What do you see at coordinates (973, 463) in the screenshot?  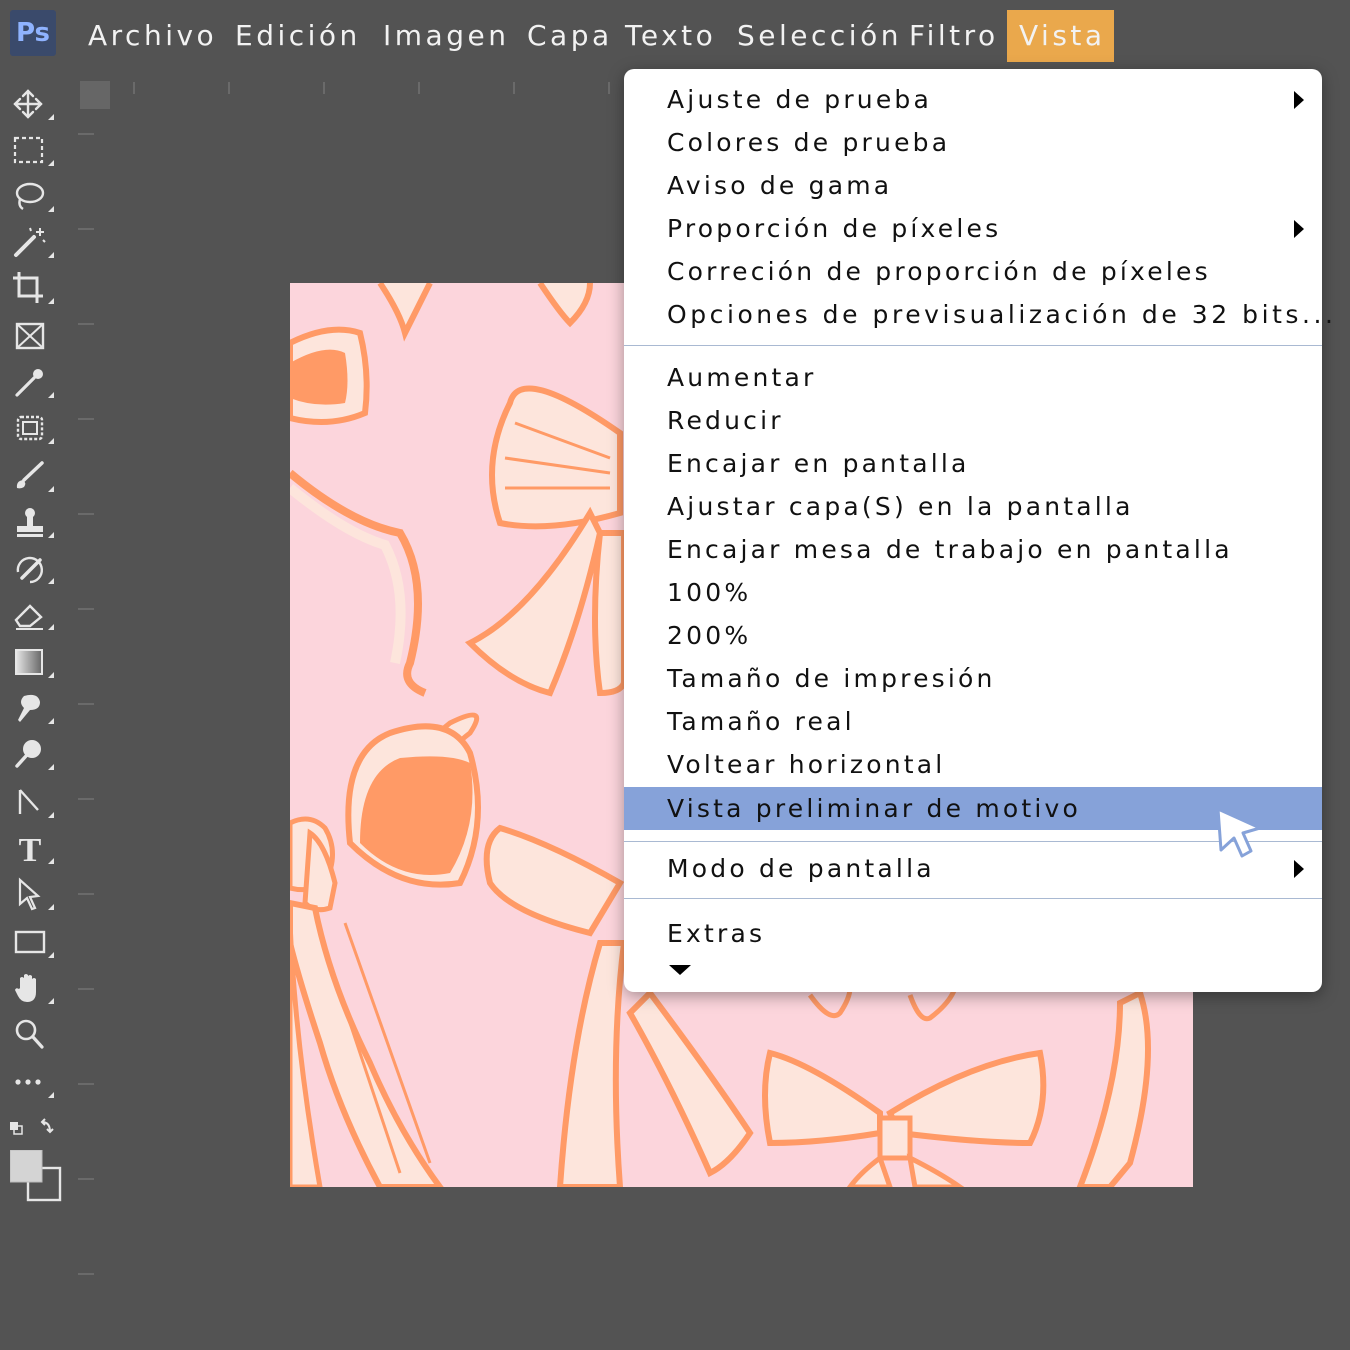 I see `menu-item-encajar-en-pantalla: Encajar en pantalla` at bounding box center [973, 463].